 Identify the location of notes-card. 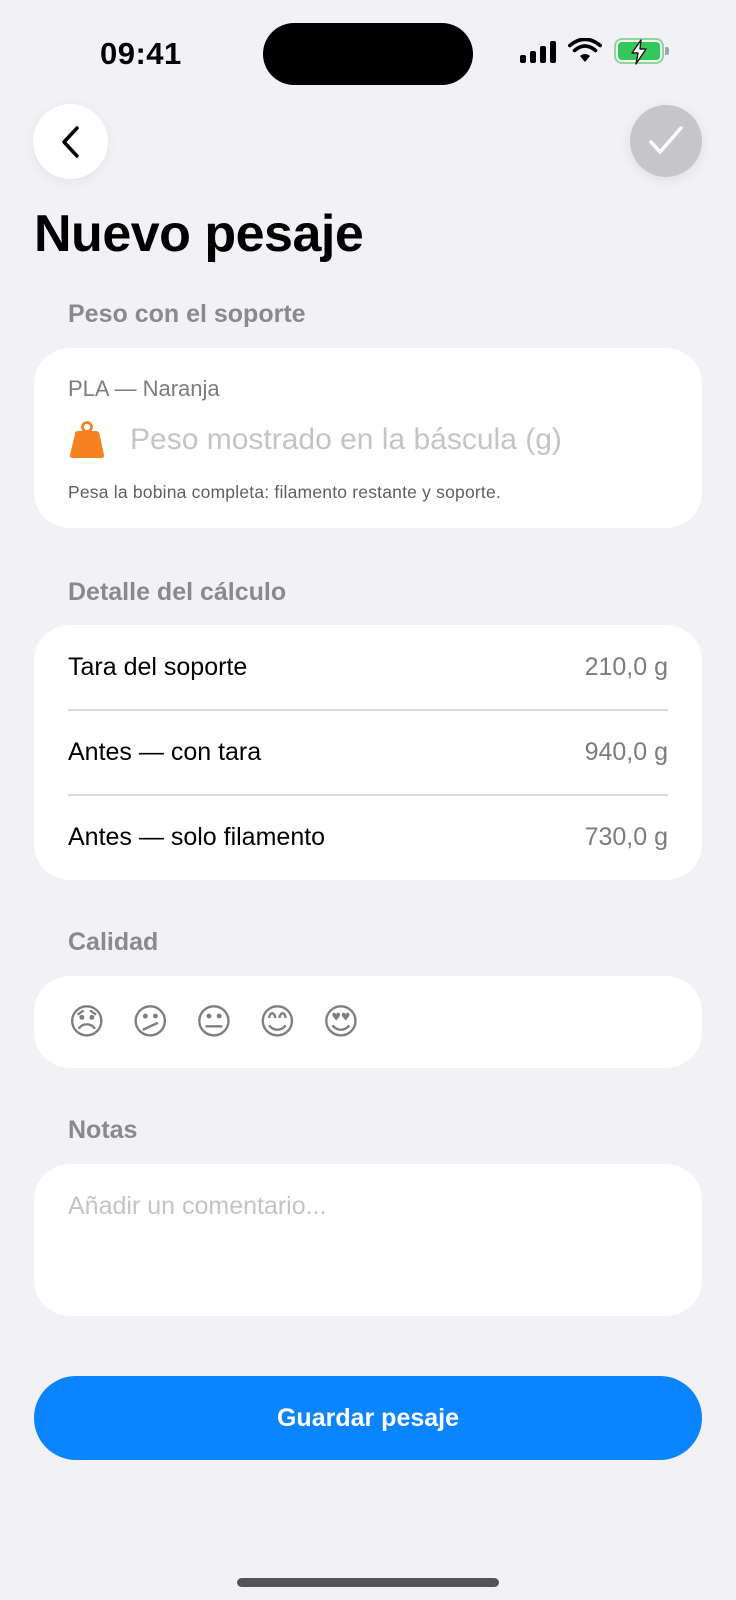
(368, 1240).